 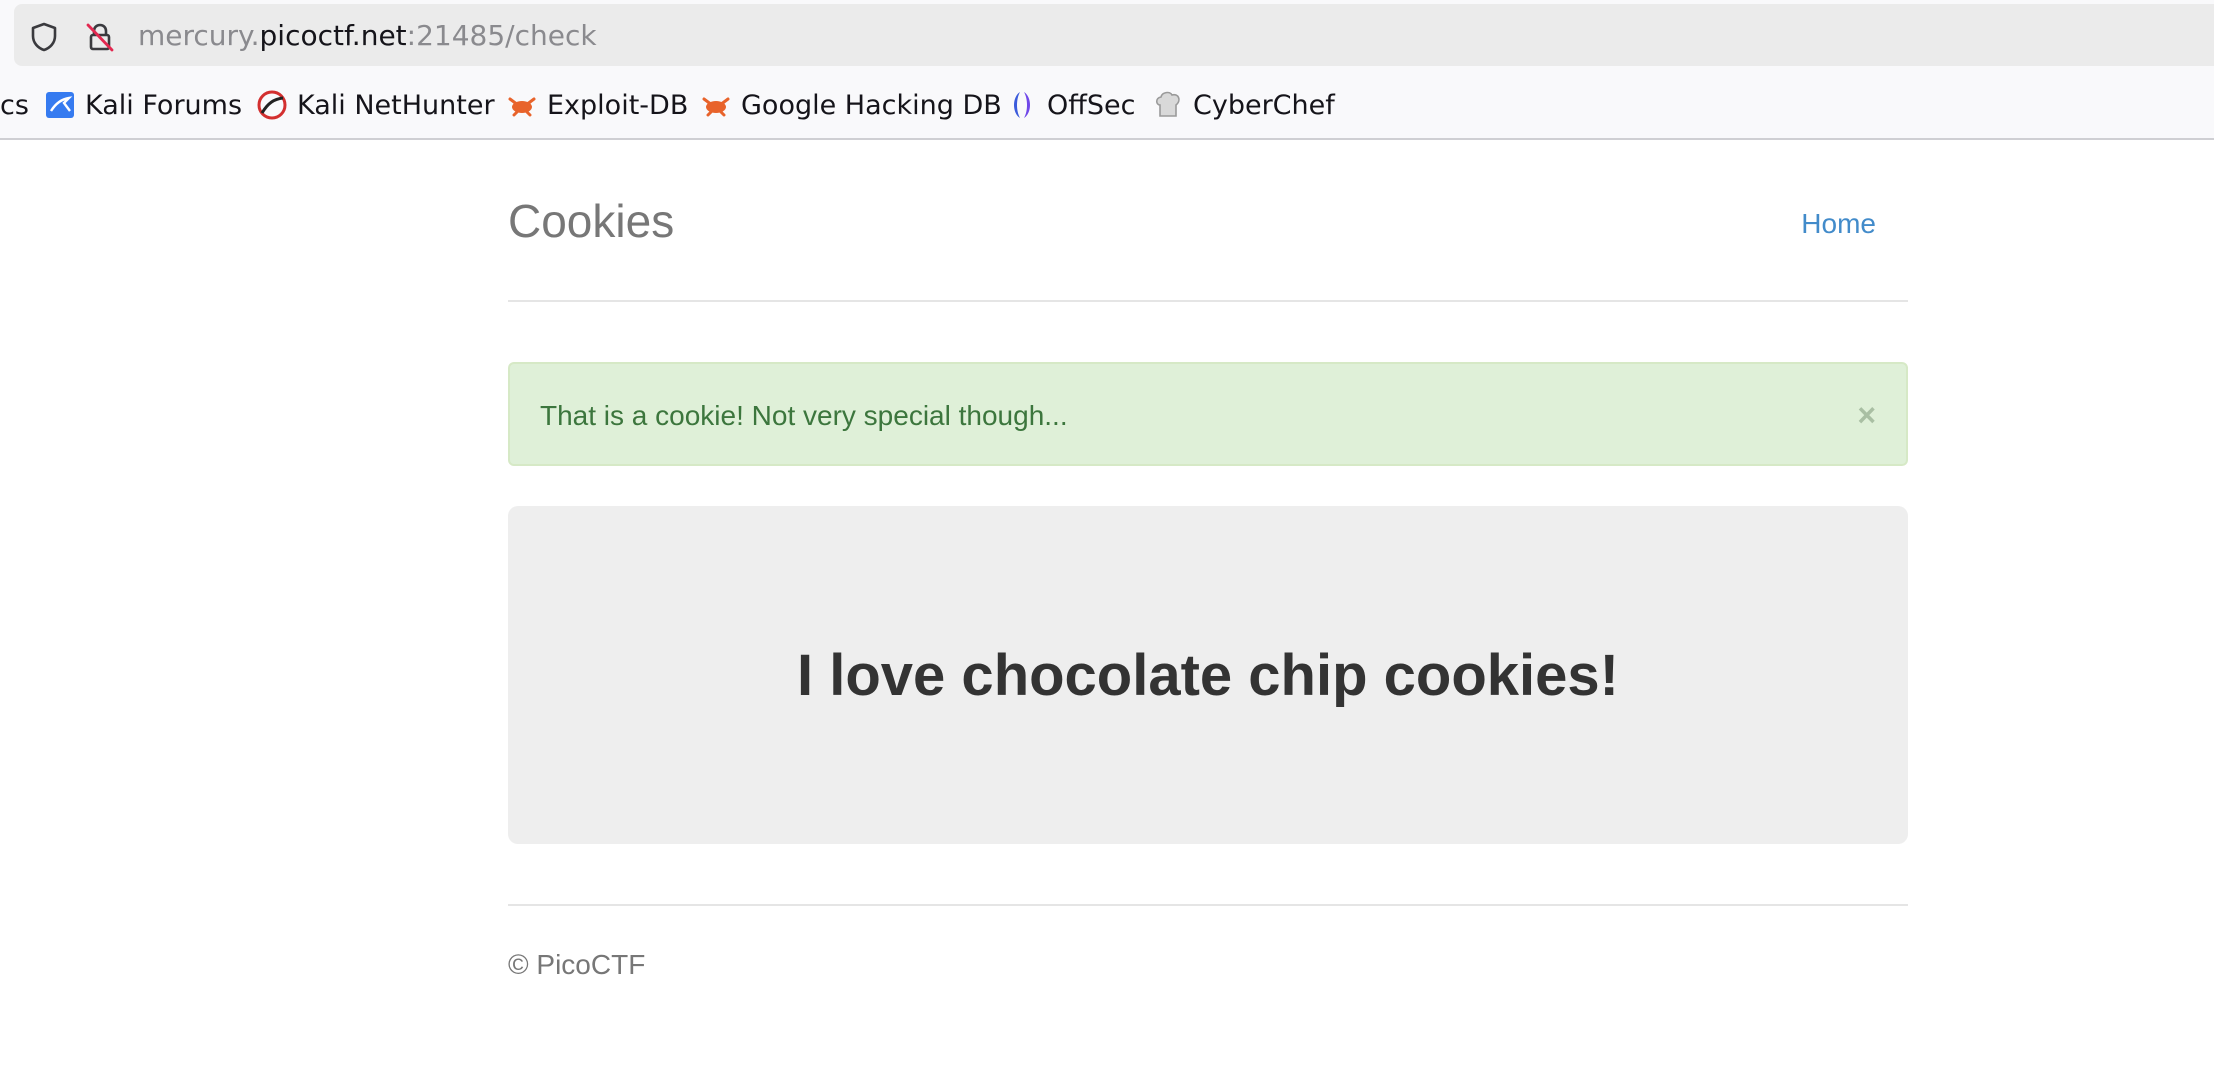 I want to click on site-brand: Cookies, so click(x=591, y=221).